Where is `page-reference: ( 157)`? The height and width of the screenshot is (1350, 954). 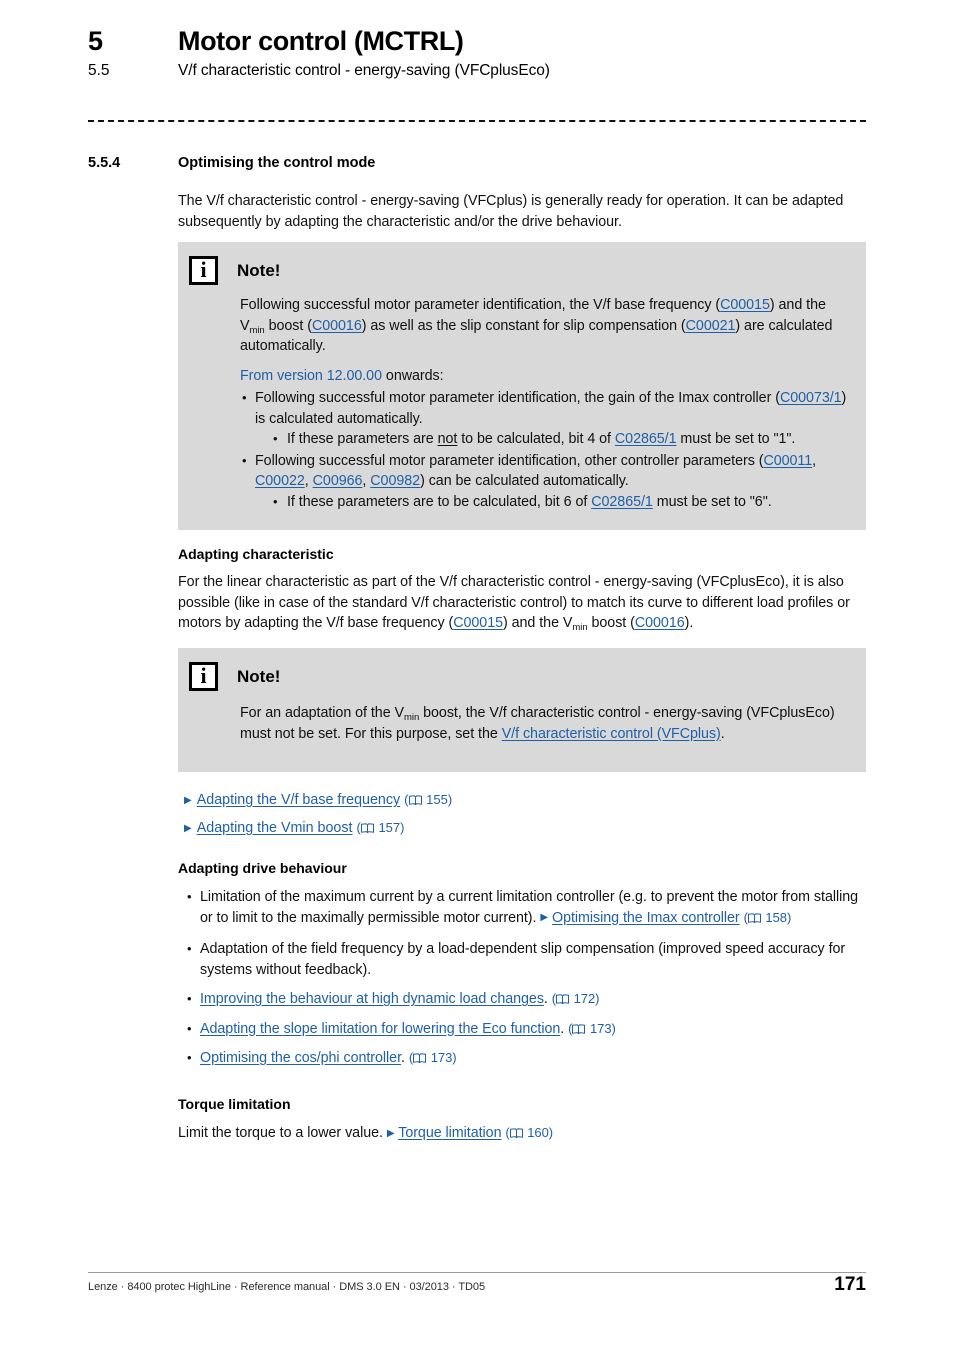 page-reference: ( 157) is located at coordinates (380, 827).